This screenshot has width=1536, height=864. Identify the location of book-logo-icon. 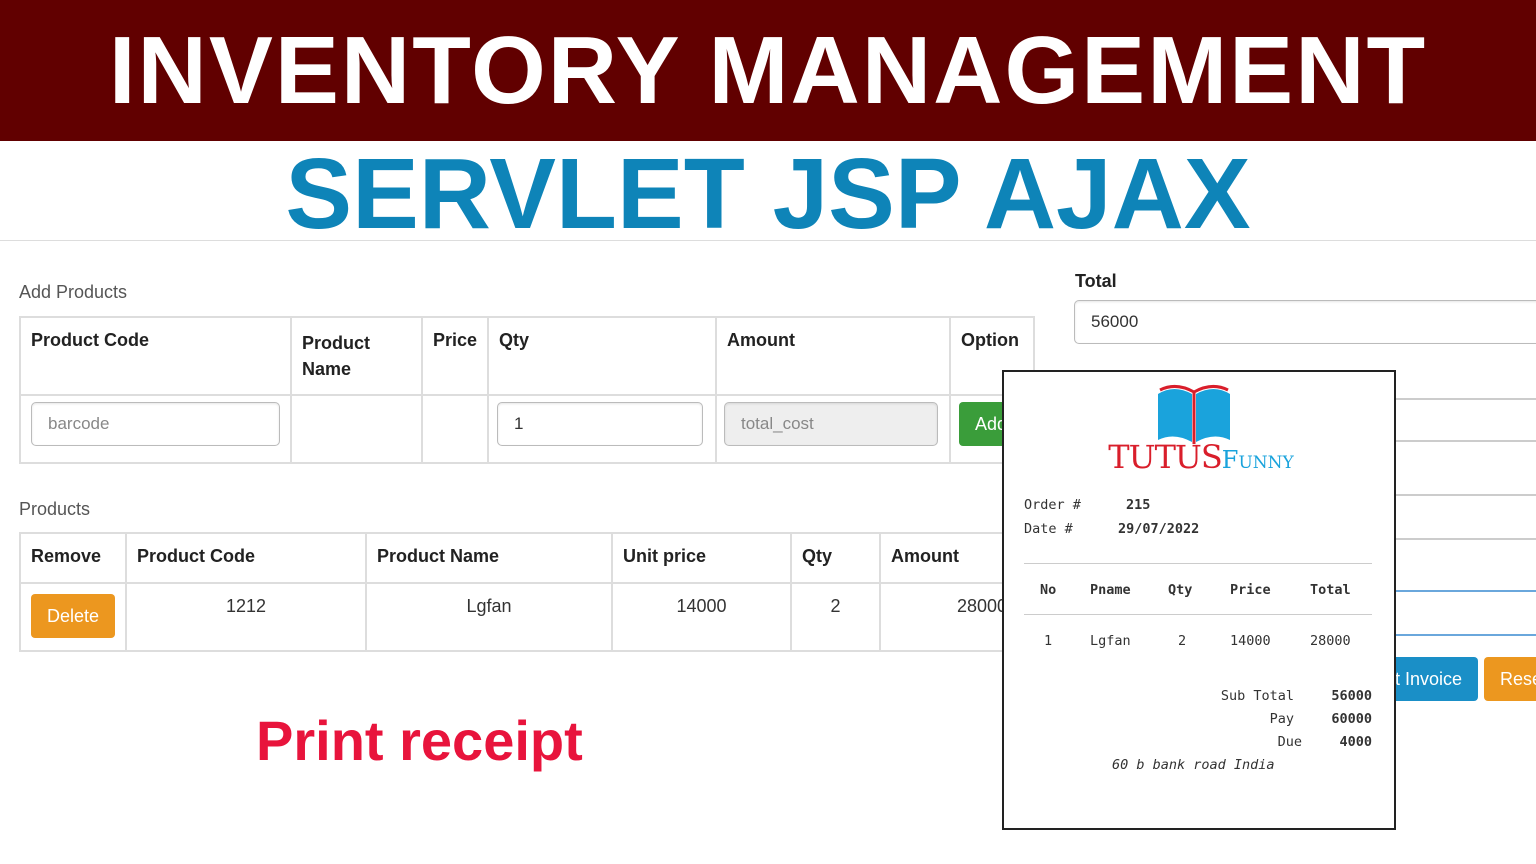
(1194, 414).